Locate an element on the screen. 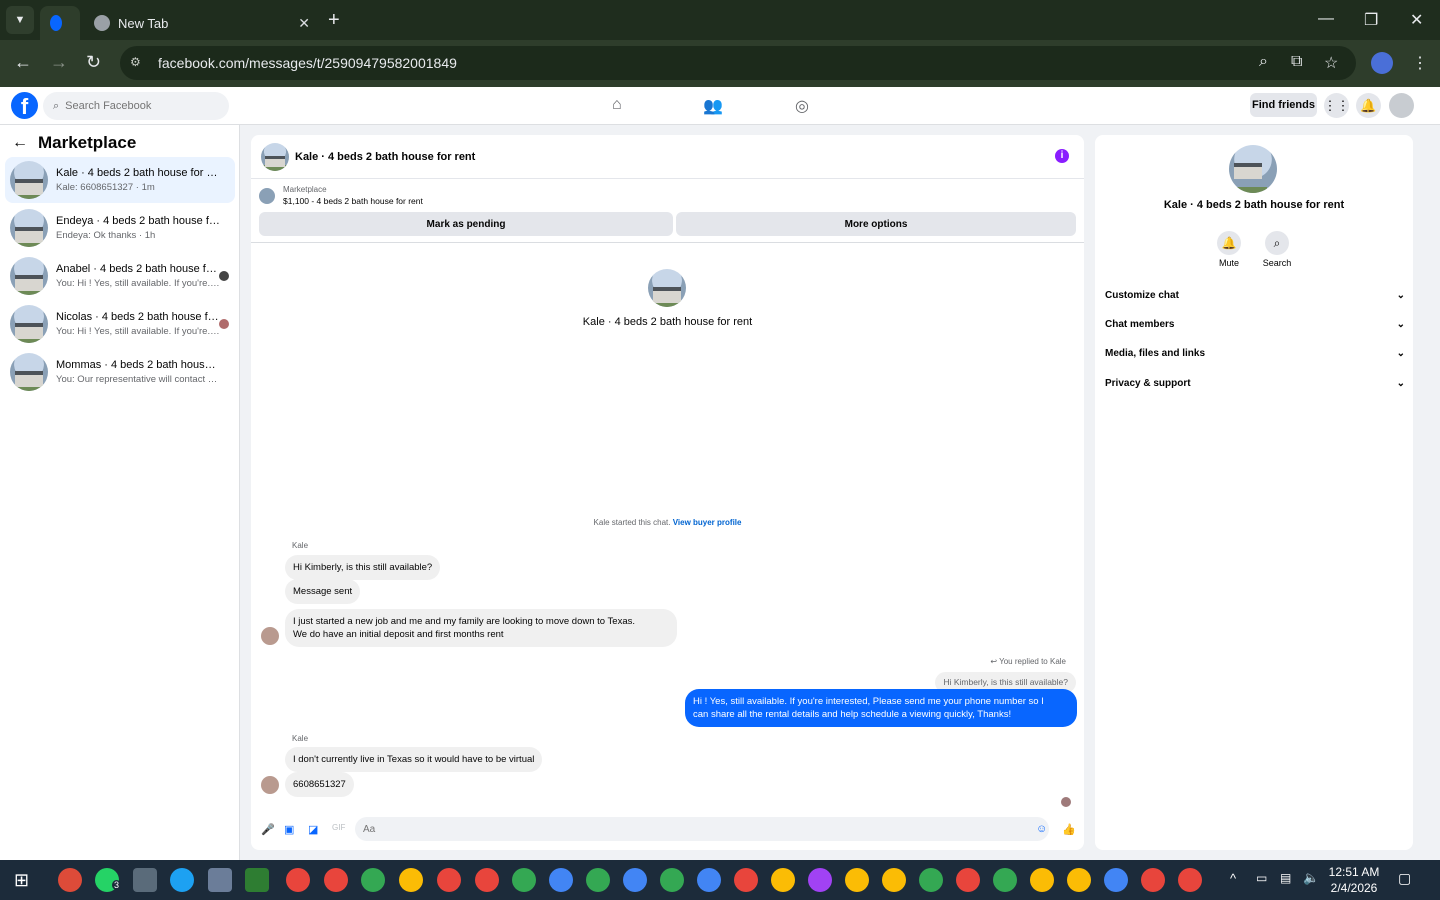 This screenshot has width=1440, height=900. groups-icon: ◎ is located at coordinates (802, 106).